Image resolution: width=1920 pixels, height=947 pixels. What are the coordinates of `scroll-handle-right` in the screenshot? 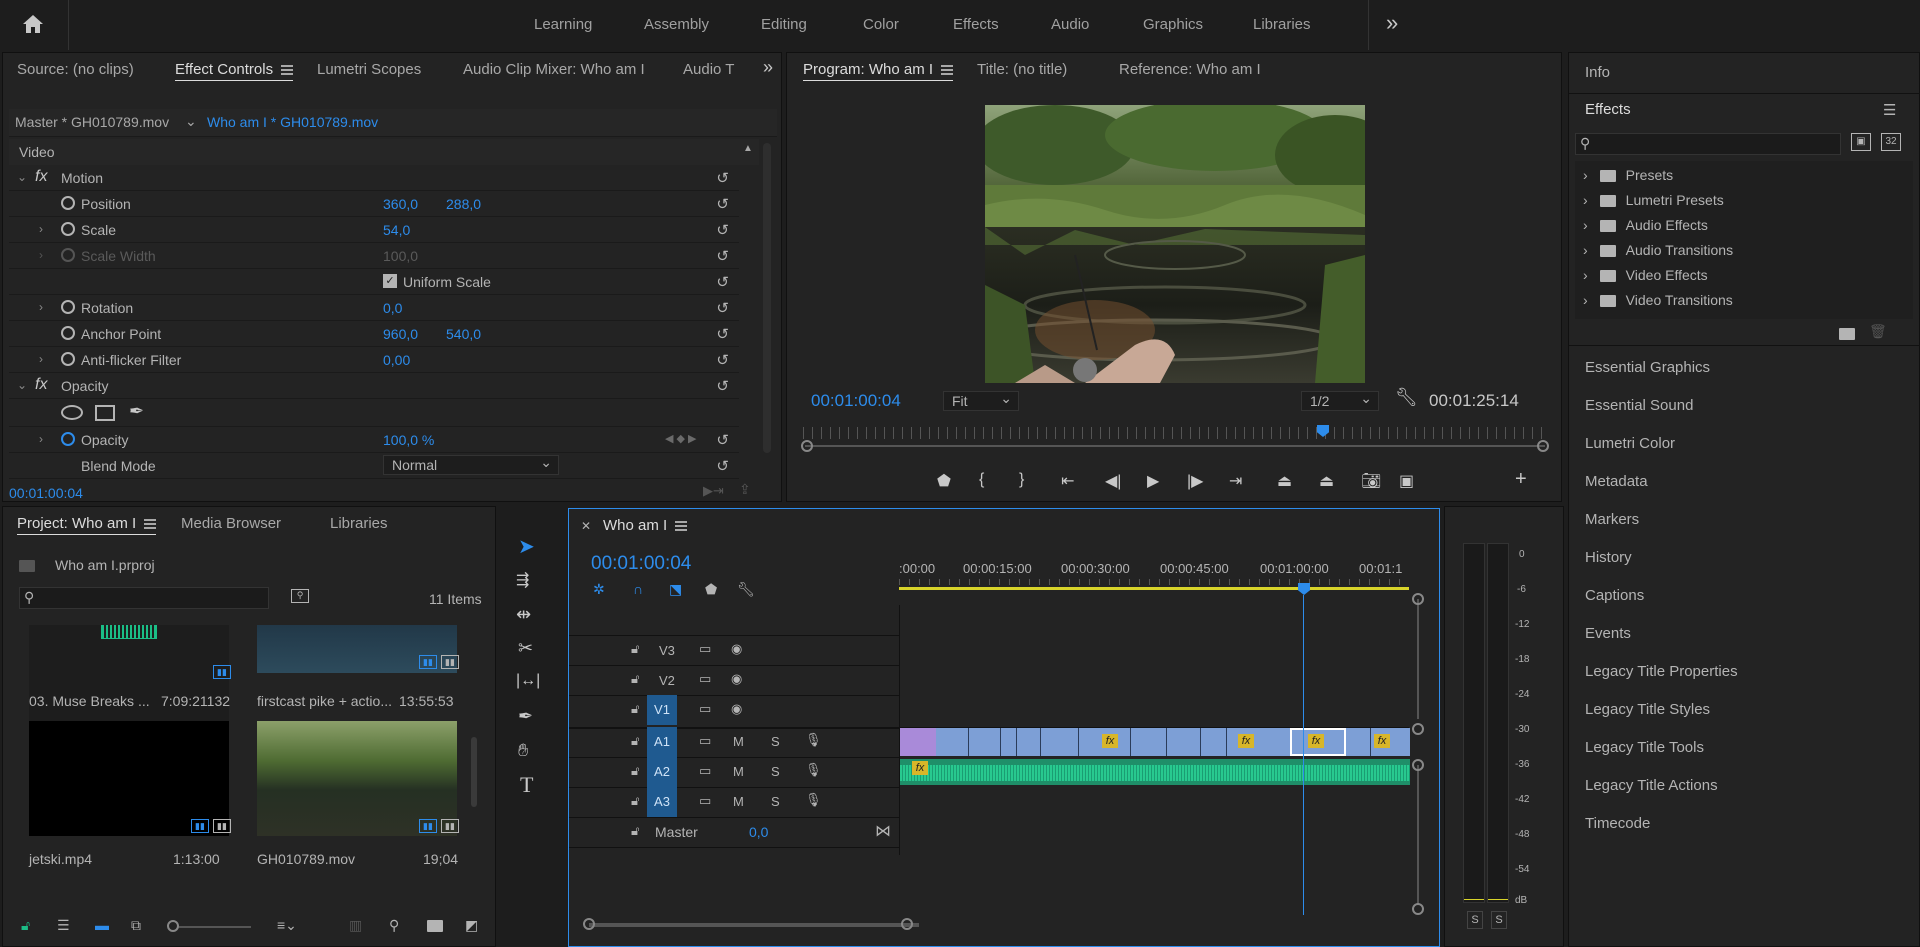 It's located at (1543, 446).